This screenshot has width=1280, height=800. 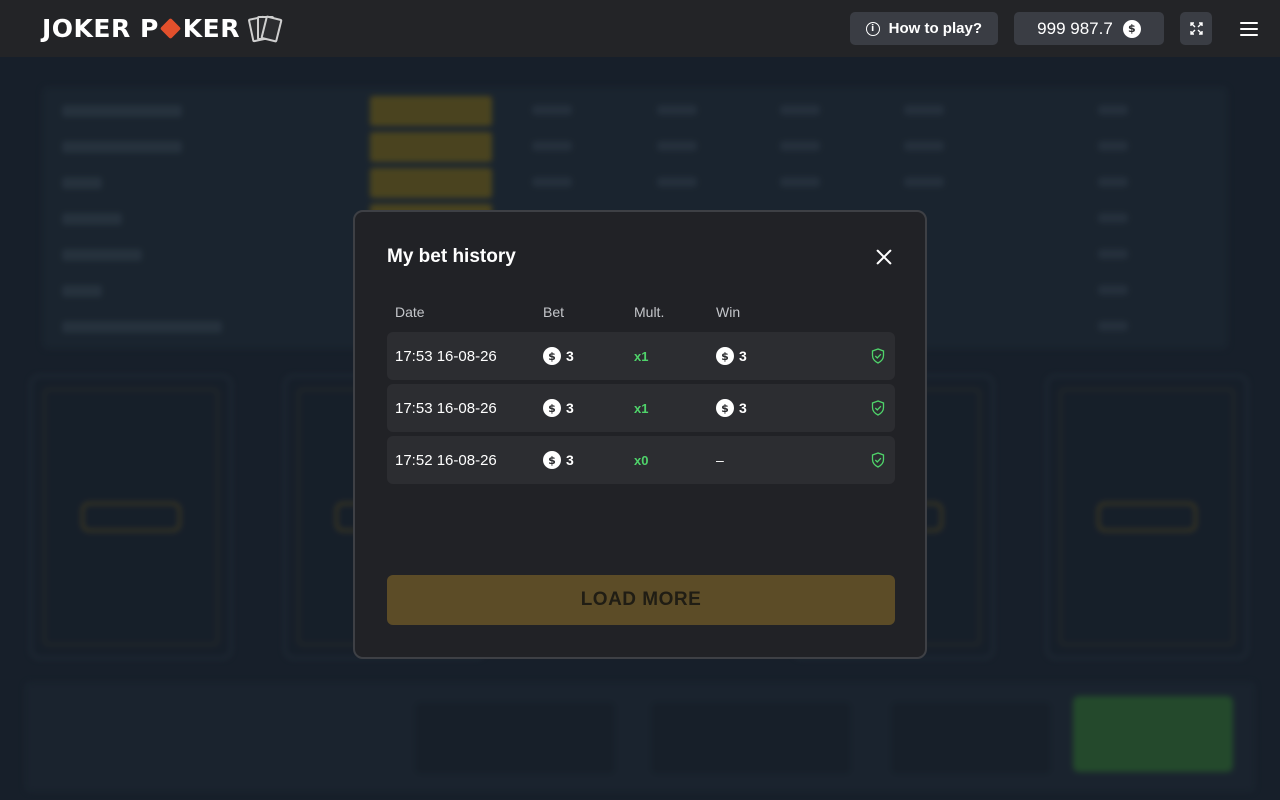 What do you see at coordinates (410, 312) in the screenshot?
I see `column-date: Date` at bounding box center [410, 312].